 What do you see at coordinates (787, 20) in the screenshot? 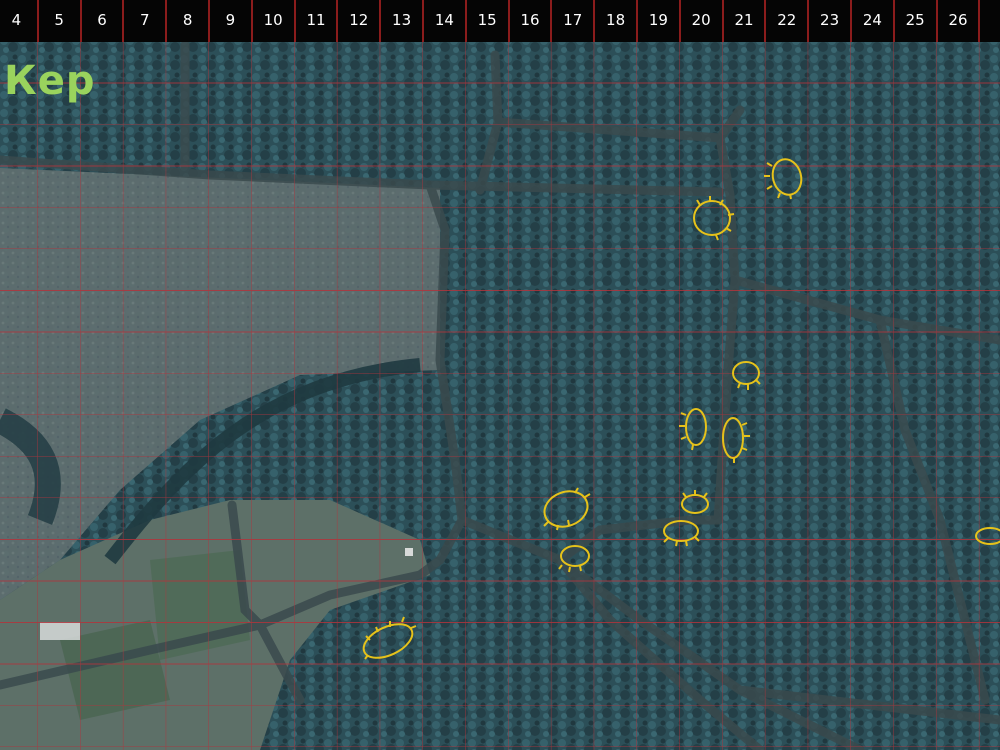
I see `grid-column-label: 22` at bounding box center [787, 20].